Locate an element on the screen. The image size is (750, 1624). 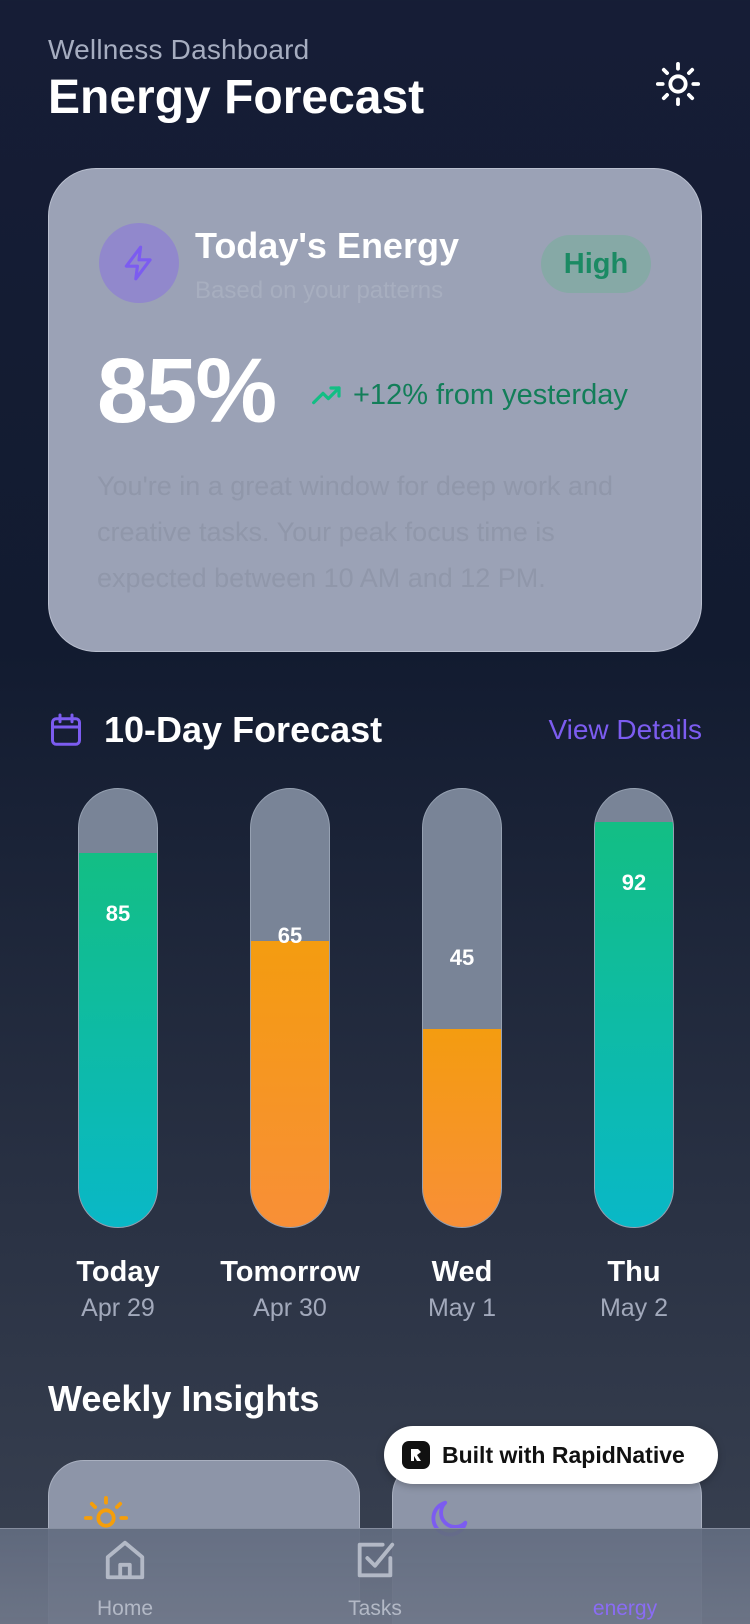
energy-card-title: Today's Energy is located at coordinates (327, 245).